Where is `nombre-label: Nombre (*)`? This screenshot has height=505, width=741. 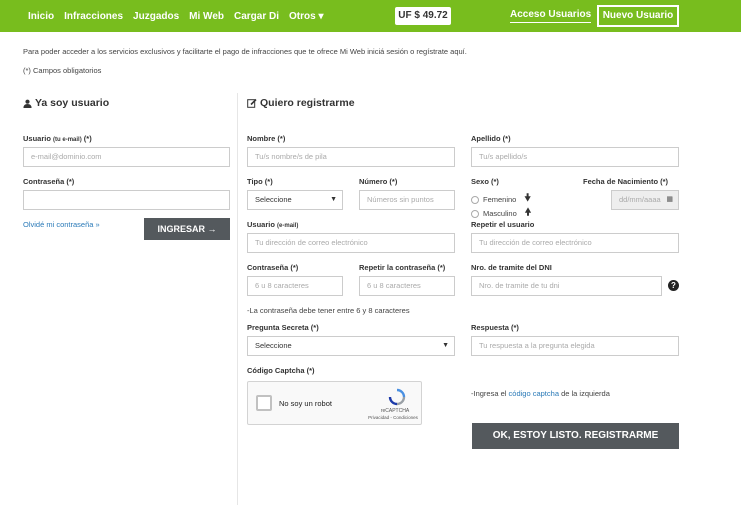
nombre-label: Nombre (*) is located at coordinates (266, 138).